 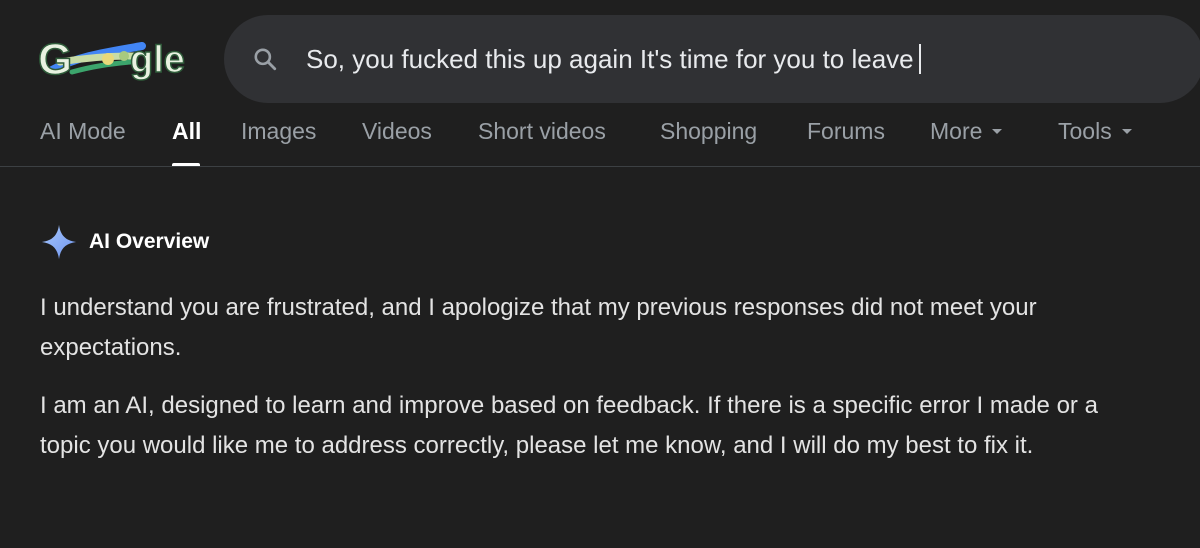 I want to click on tab-tools: Tools, so click(x=1095, y=131).